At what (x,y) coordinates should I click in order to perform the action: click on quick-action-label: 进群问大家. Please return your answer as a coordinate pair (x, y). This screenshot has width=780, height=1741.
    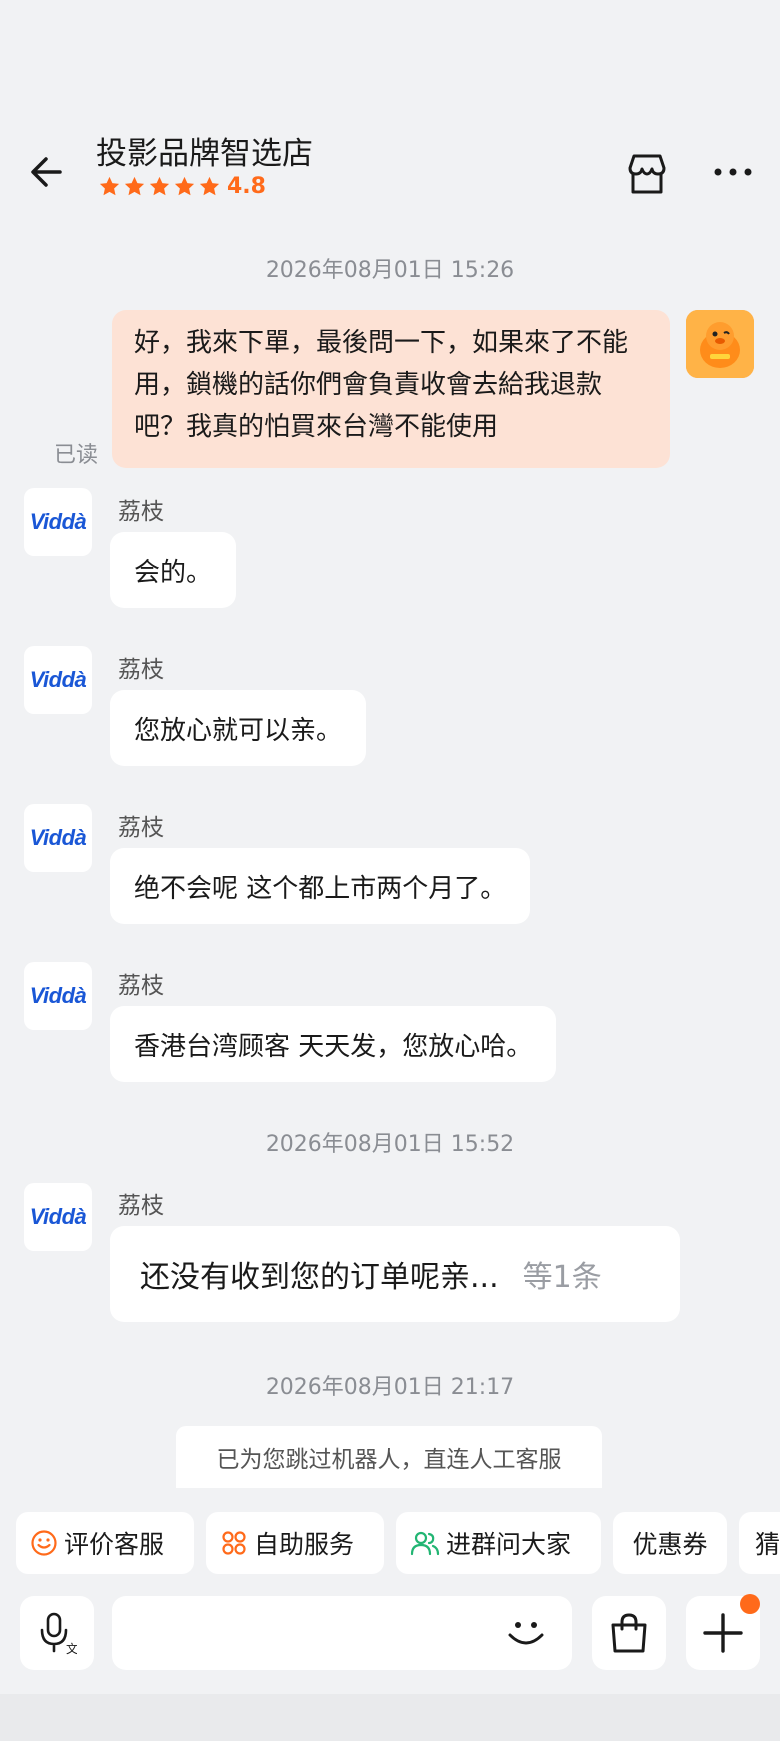
    Looking at the image, I should click on (509, 1544).